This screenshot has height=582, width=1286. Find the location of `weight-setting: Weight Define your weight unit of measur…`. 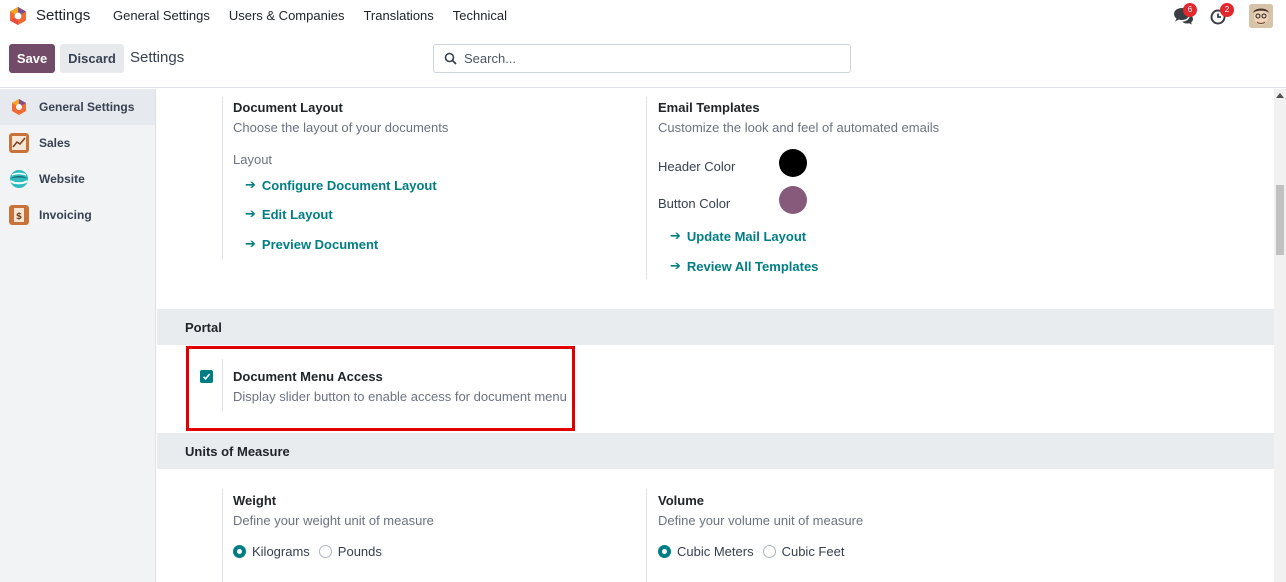

weight-setting: Weight Define your weight unit of measur… is located at coordinates (423, 510).